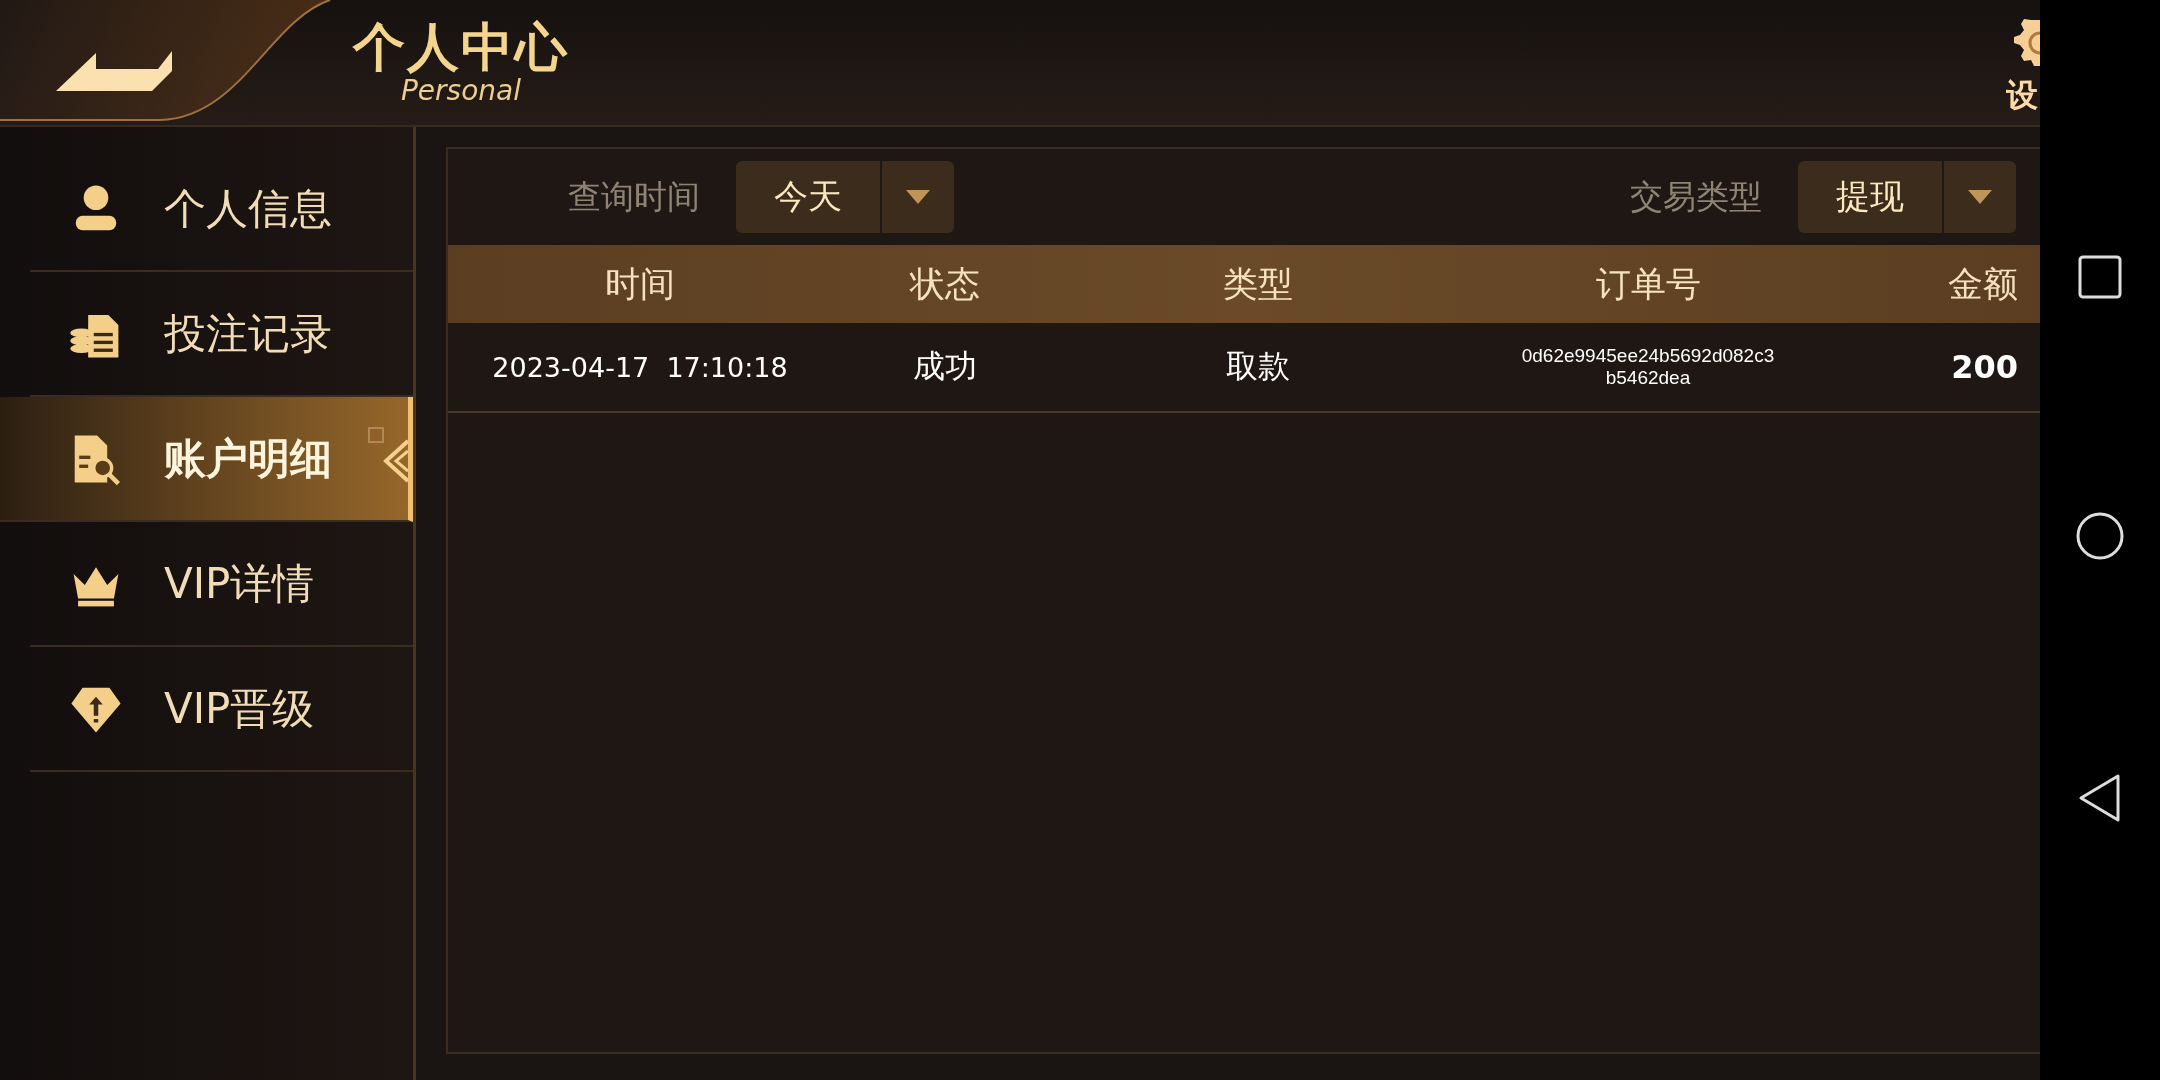 The width and height of the screenshot is (2160, 1080). Describe the element at coordinates (1696, 196) in the screenshot. I see `filter-label: 交易类型` at that location.